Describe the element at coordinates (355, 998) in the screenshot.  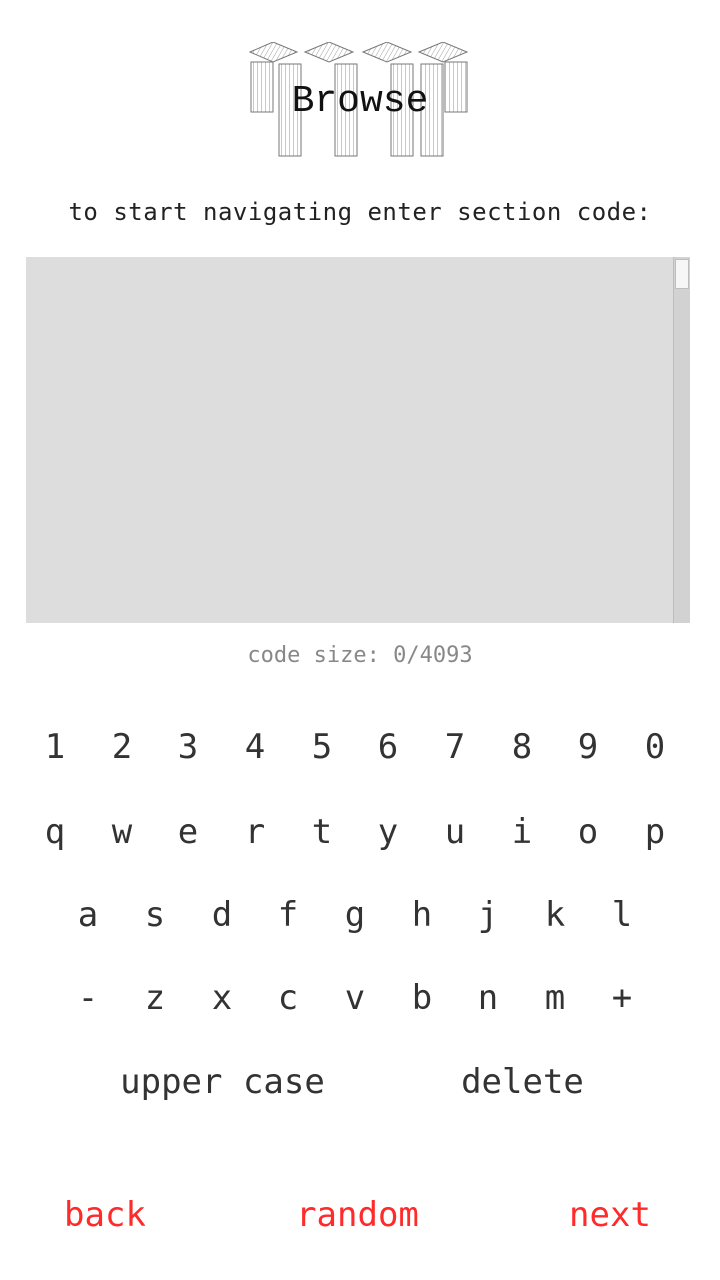
I see `key-v: v` at that location.